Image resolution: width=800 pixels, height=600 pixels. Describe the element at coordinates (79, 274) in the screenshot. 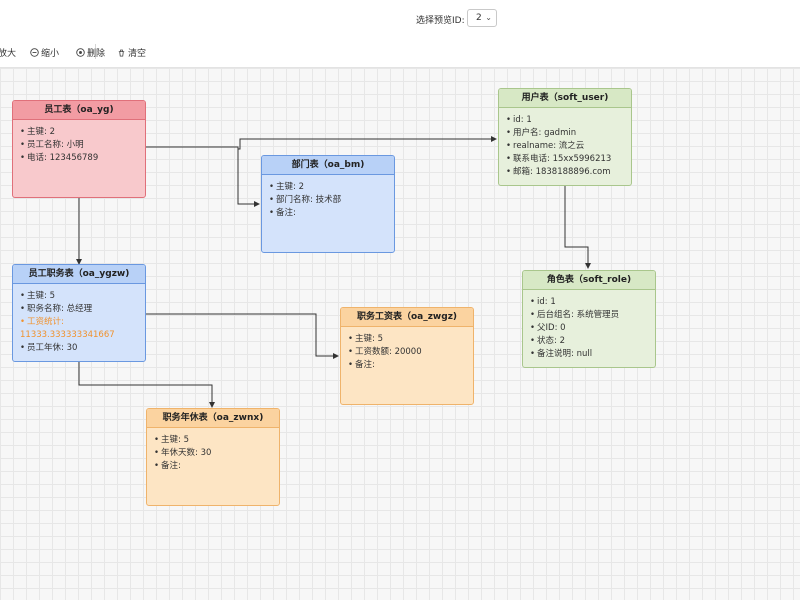

I see `node-title: 员工职务表（oa_ygzw)` at that location.